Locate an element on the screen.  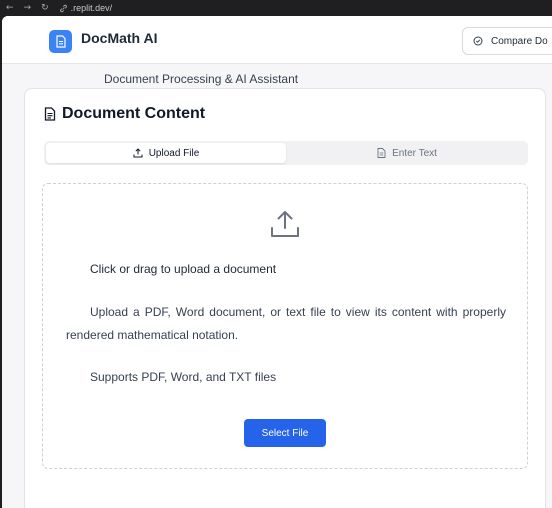
app-header: DocMath AI Compare Do is located at coordinates (277, 40).